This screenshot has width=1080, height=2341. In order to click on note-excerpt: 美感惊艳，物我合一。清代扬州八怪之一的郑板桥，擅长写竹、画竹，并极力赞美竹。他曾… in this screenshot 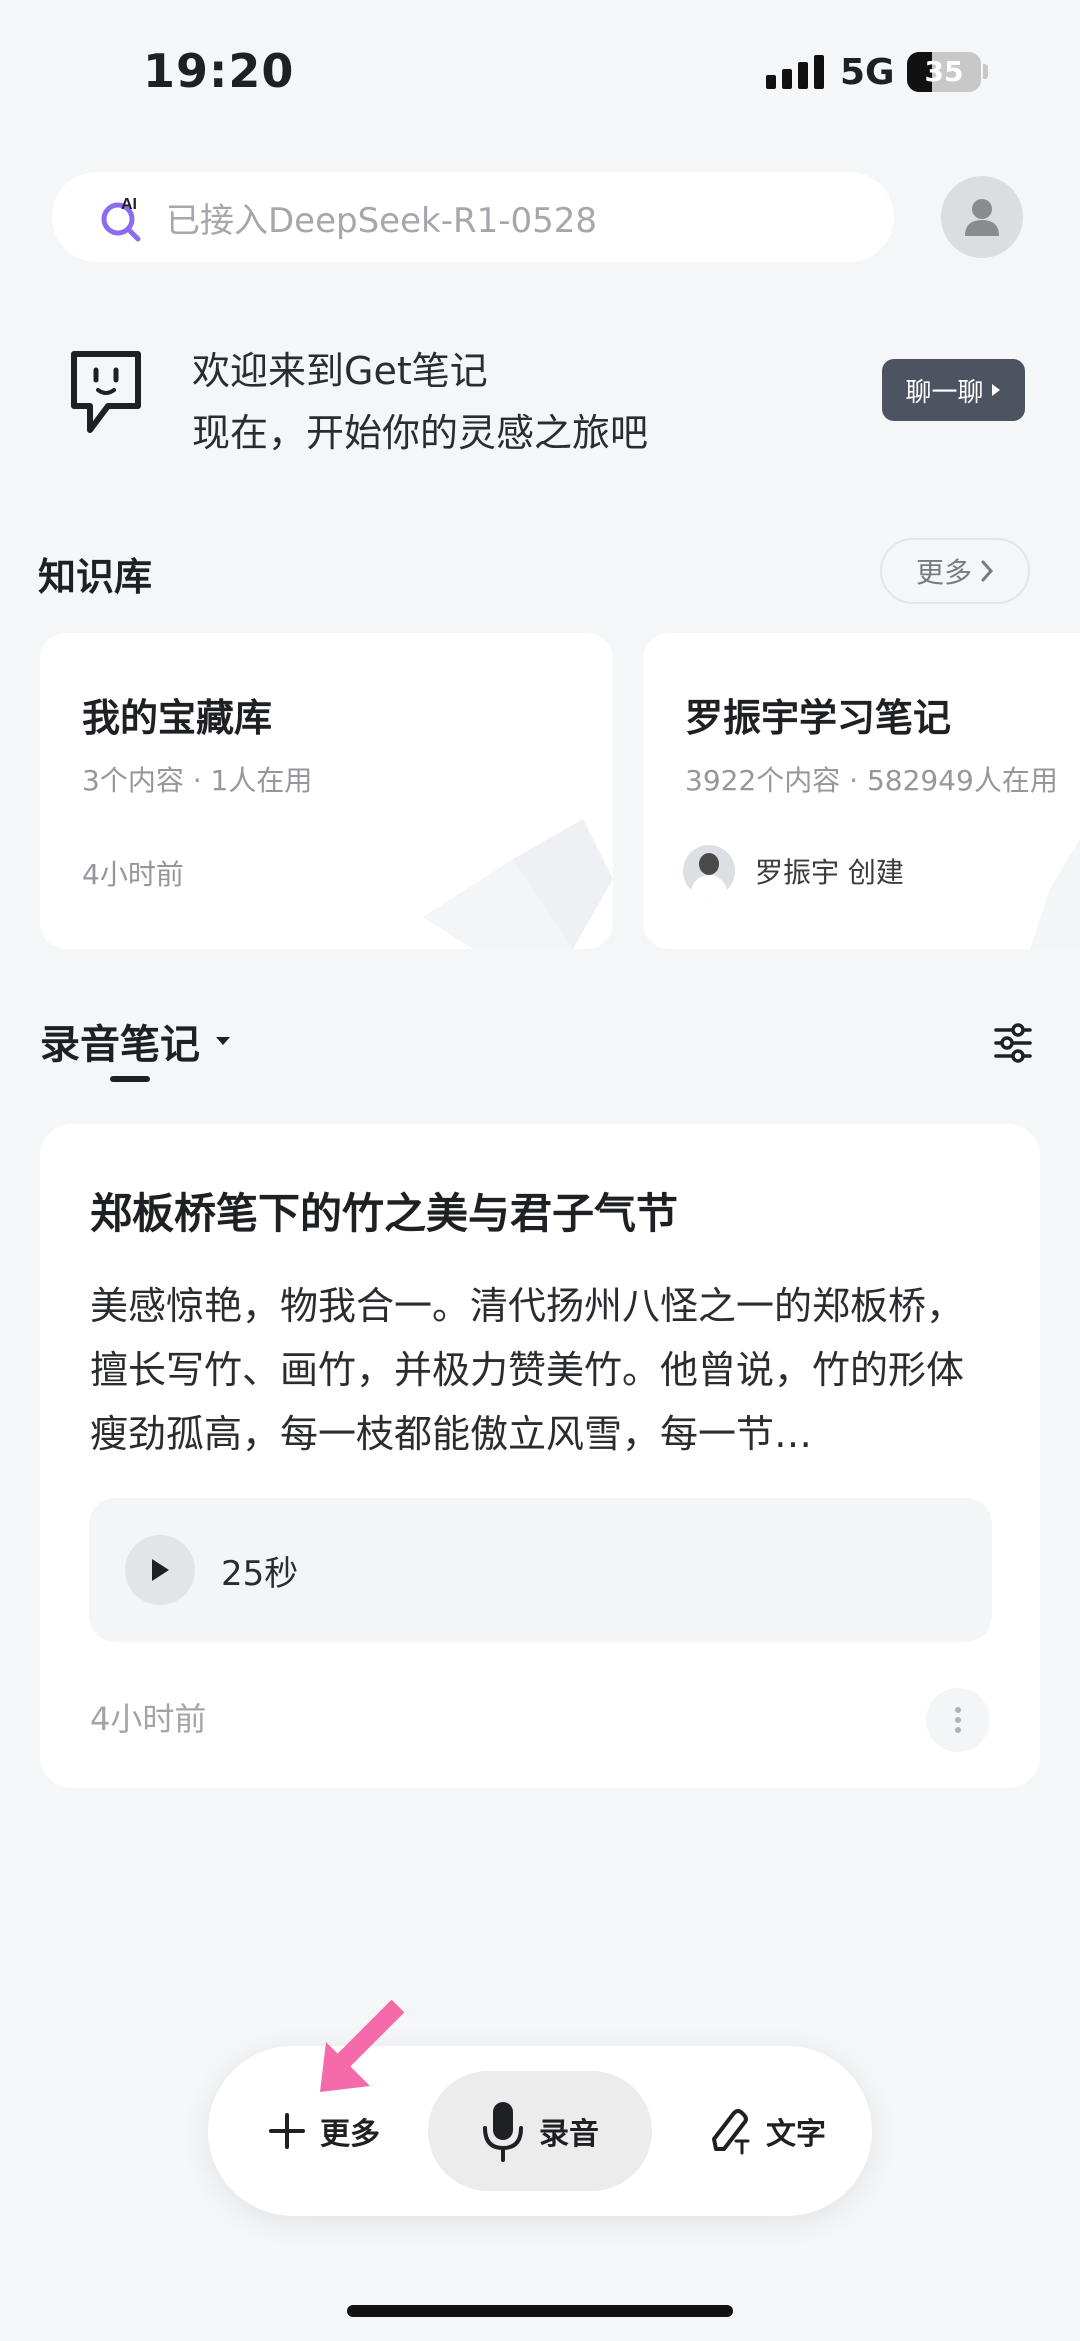, I will do `click(527, 1370)`.